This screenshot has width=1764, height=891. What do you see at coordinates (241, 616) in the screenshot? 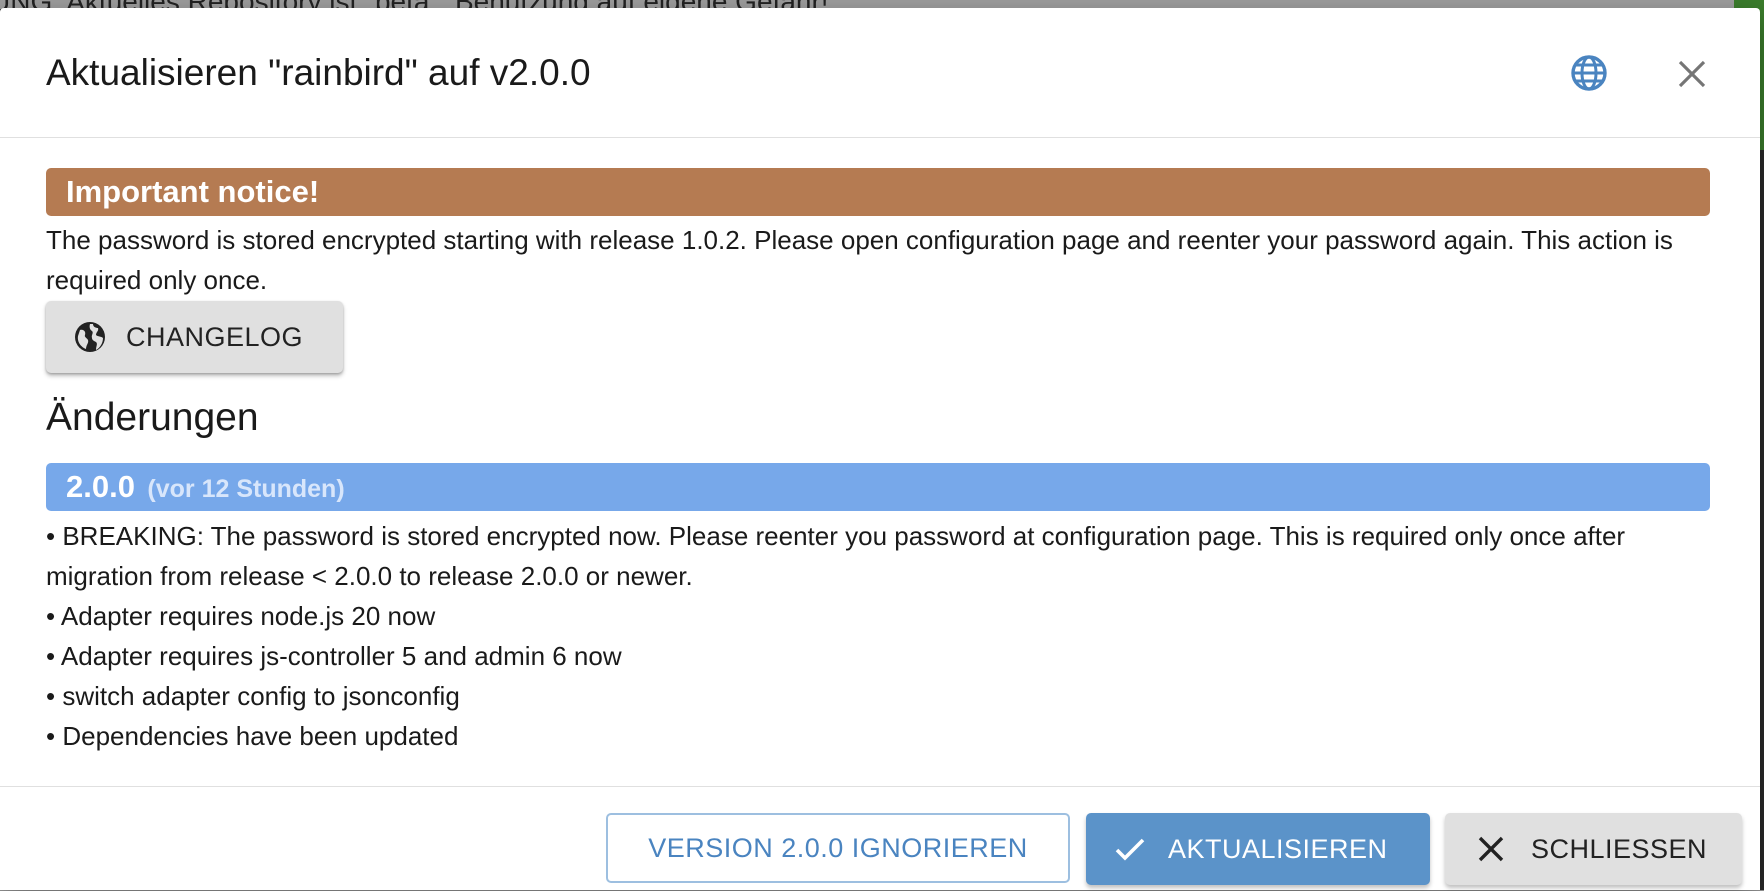
I see `list-item: • Adapter requires node.js 20 now` at bounding box center [241, 616].